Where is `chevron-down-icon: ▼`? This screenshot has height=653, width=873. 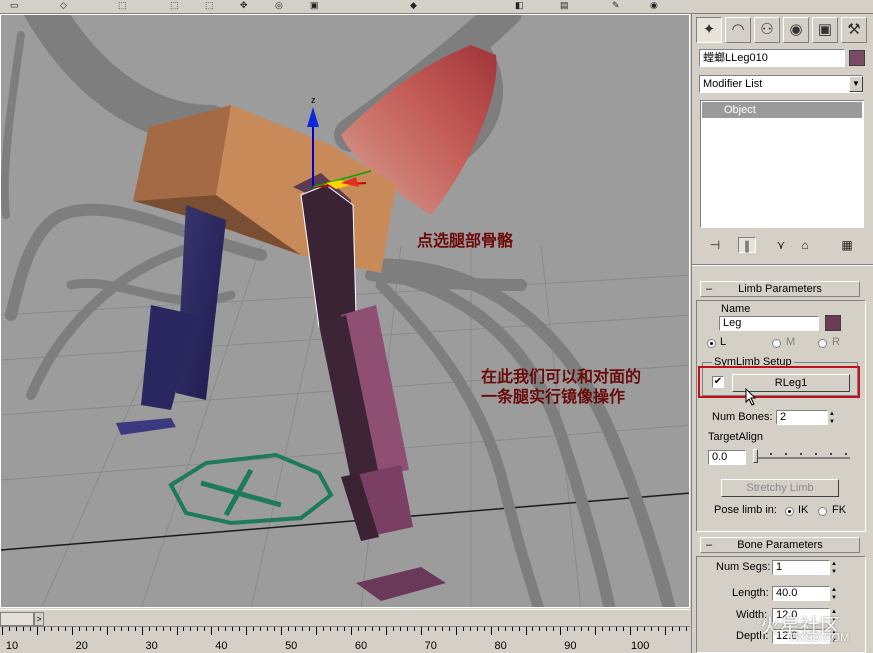
chevron-down-icon: ▼ is located at coordinates (856, 84).